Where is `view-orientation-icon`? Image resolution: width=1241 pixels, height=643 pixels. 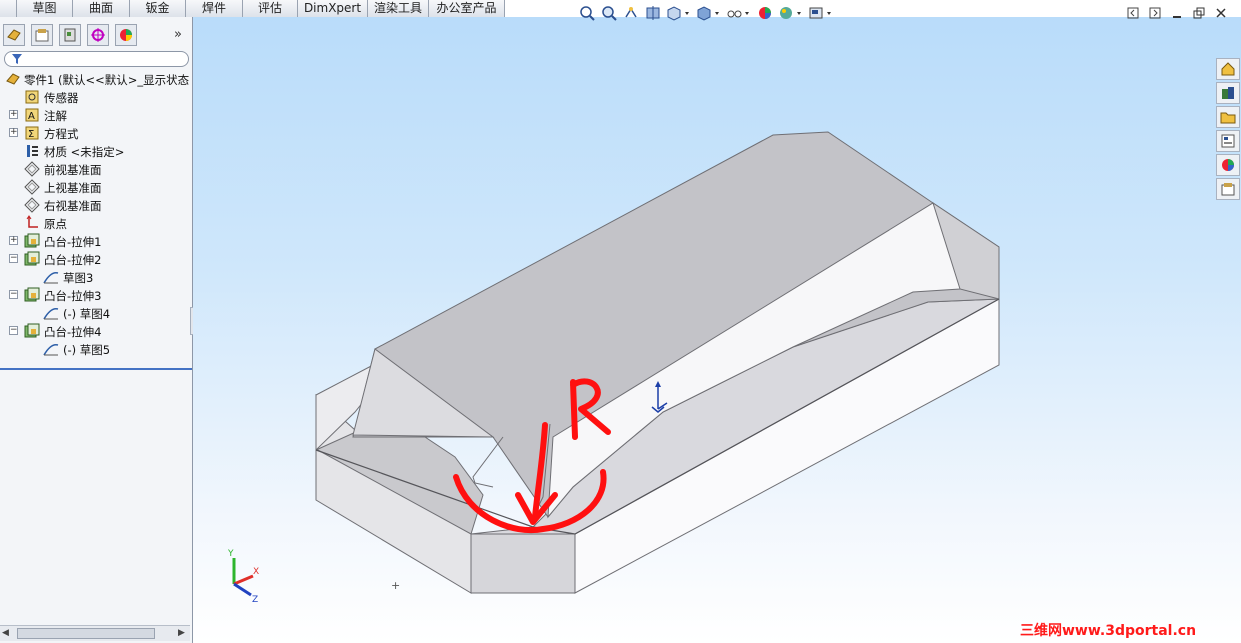 view-orientation-icon is located at coordinates (679, 13).